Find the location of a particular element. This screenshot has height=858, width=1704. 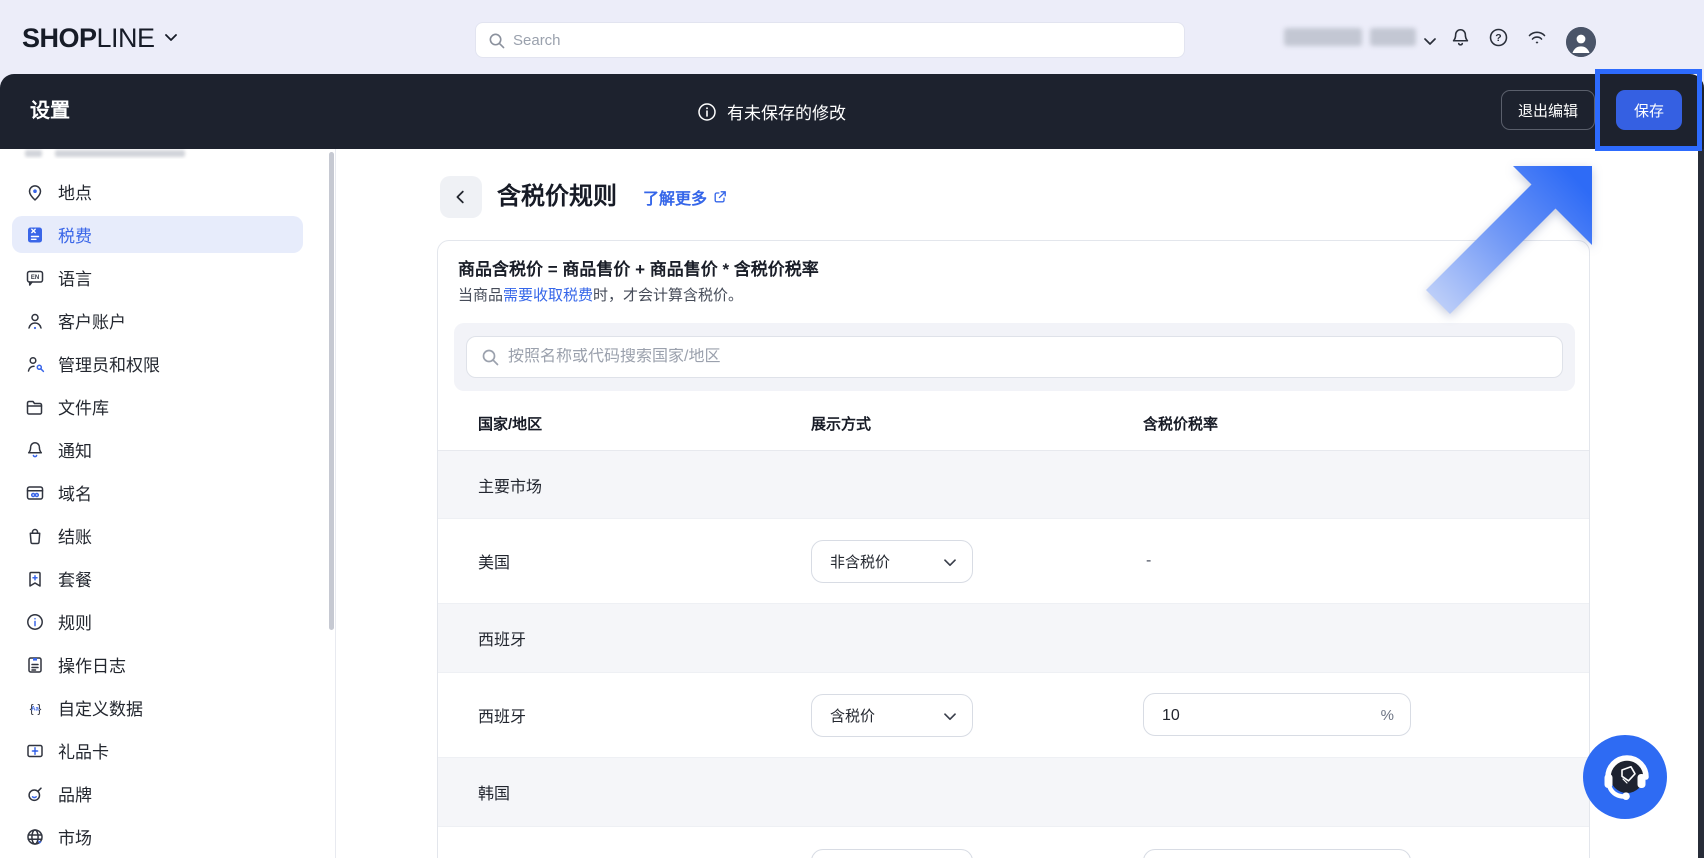

activity-log-icon is located at coordinates (35, 665).